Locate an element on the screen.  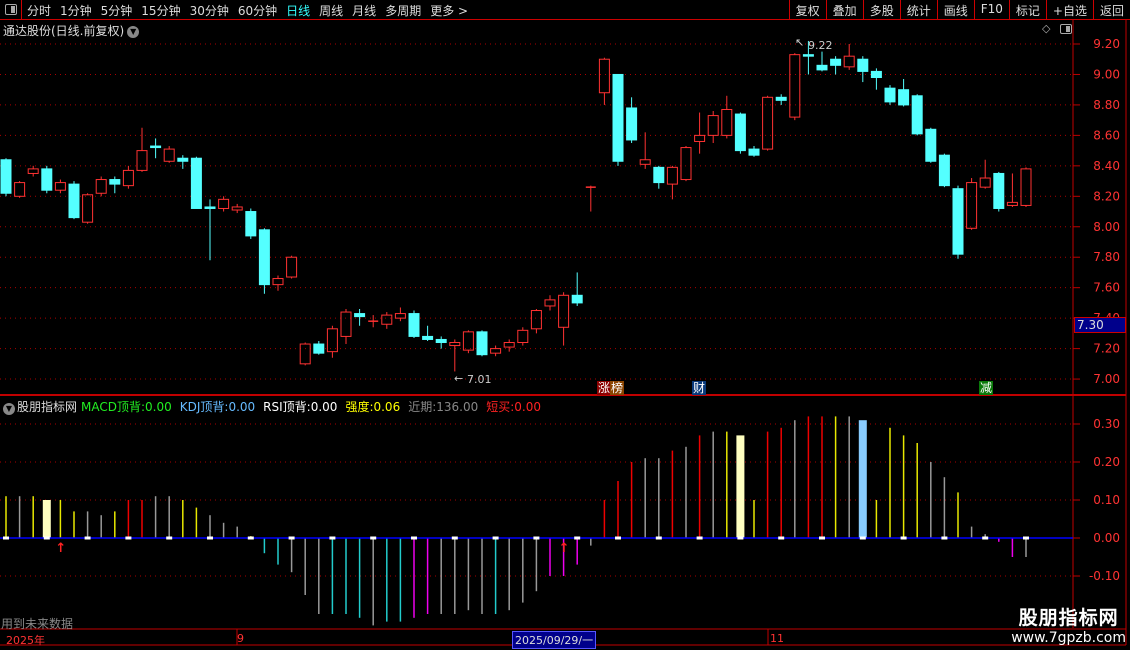
watermark-title: 股朋指标网 is located at coordinates (1068, 618).